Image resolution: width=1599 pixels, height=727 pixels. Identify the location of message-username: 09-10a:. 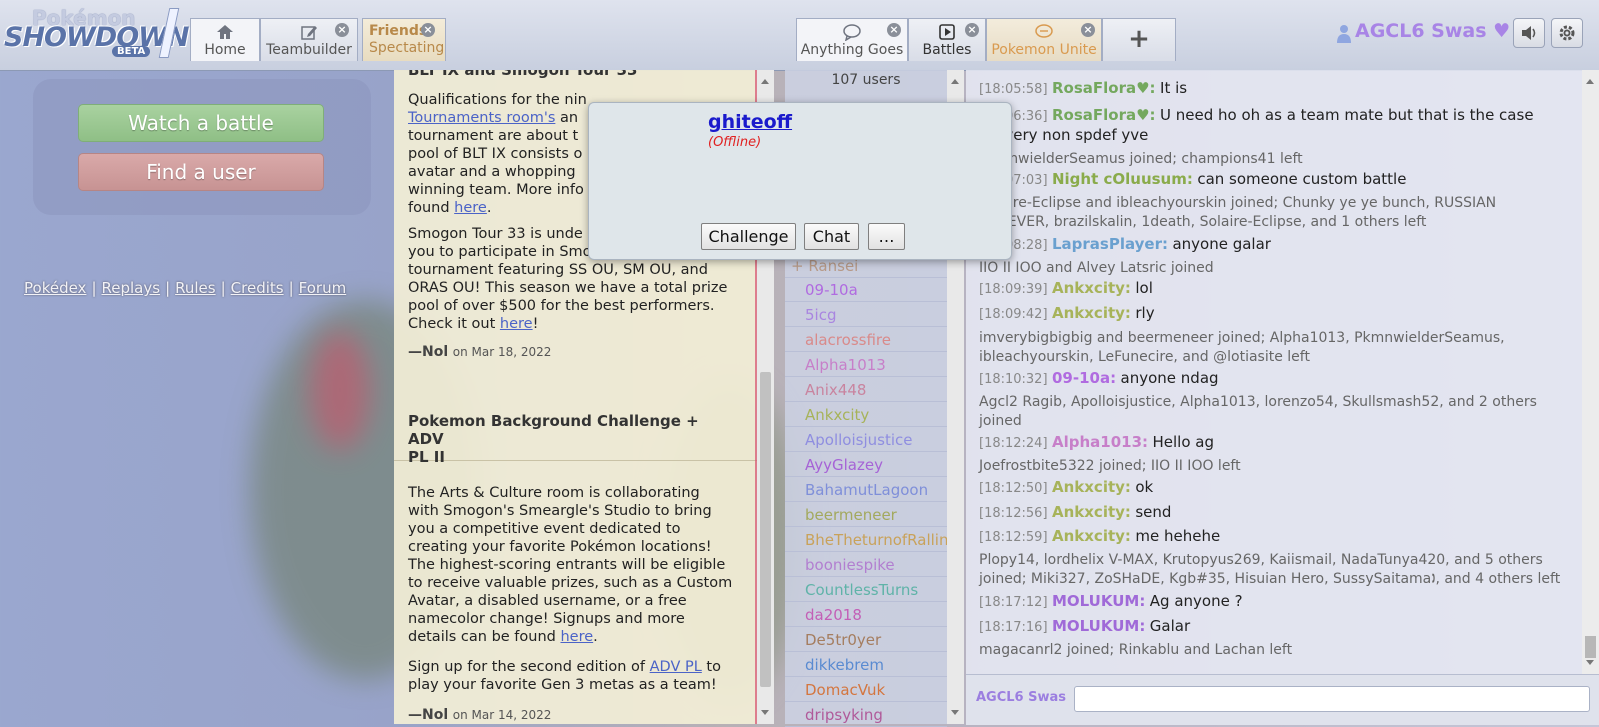
(1084, 378).